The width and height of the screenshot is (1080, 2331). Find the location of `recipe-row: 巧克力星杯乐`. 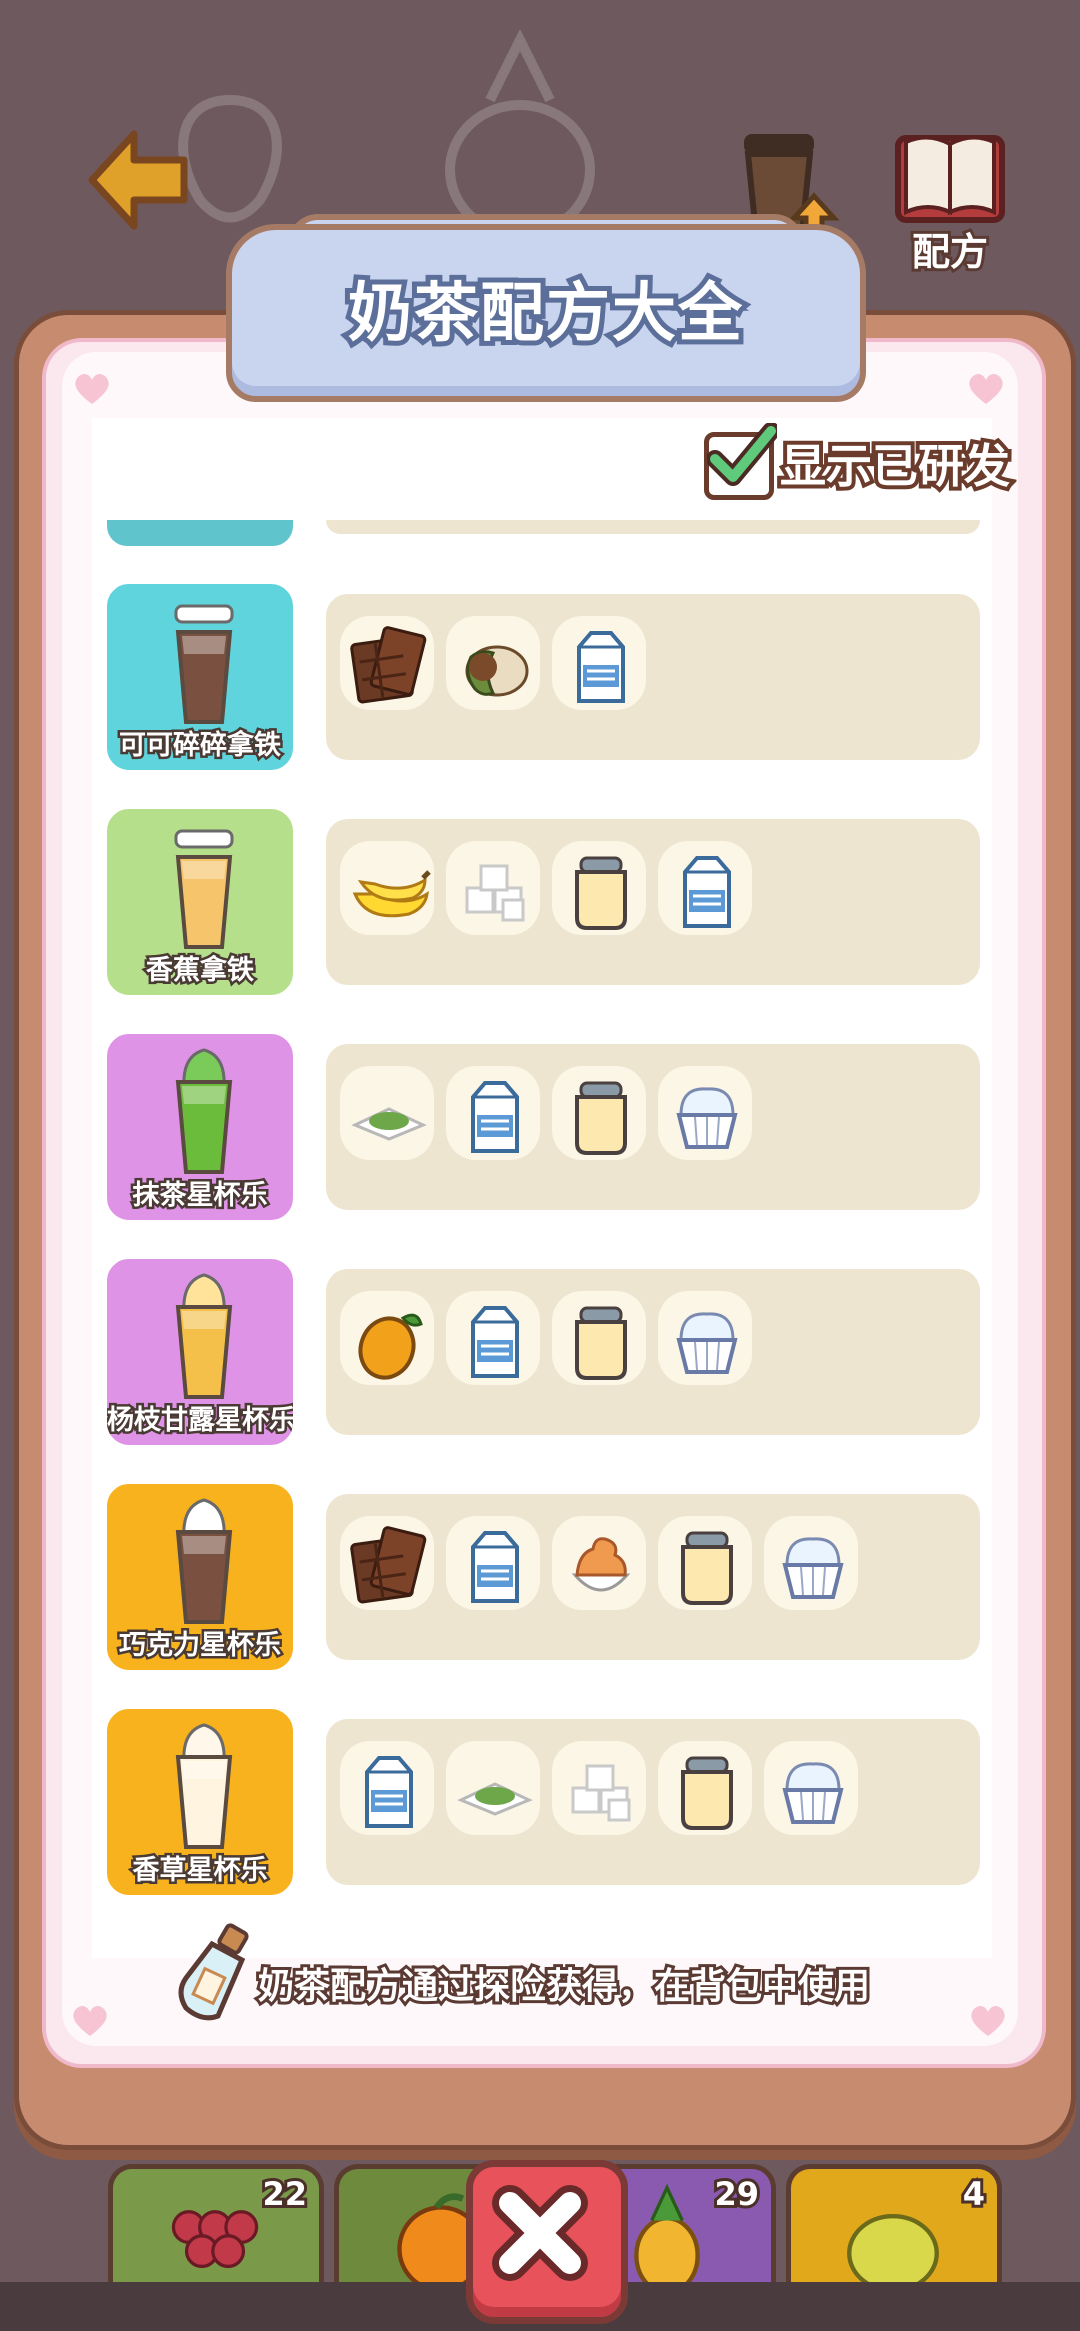

recipe-row: 巧克力星杯乐 is located at coordinates (540, 1580).